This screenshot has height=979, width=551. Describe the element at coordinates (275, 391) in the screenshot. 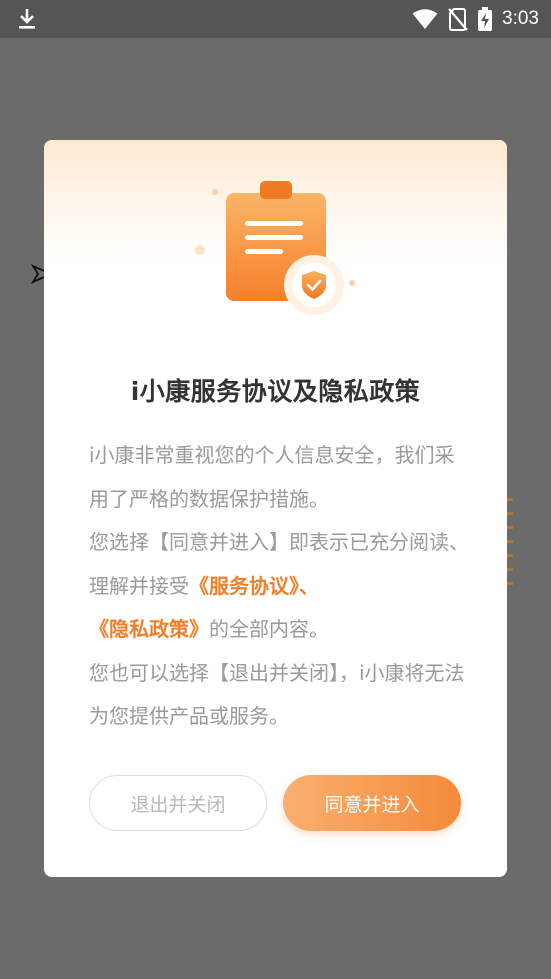

I see `dialog-title: i小康服务协议及隐私政策` at that location.